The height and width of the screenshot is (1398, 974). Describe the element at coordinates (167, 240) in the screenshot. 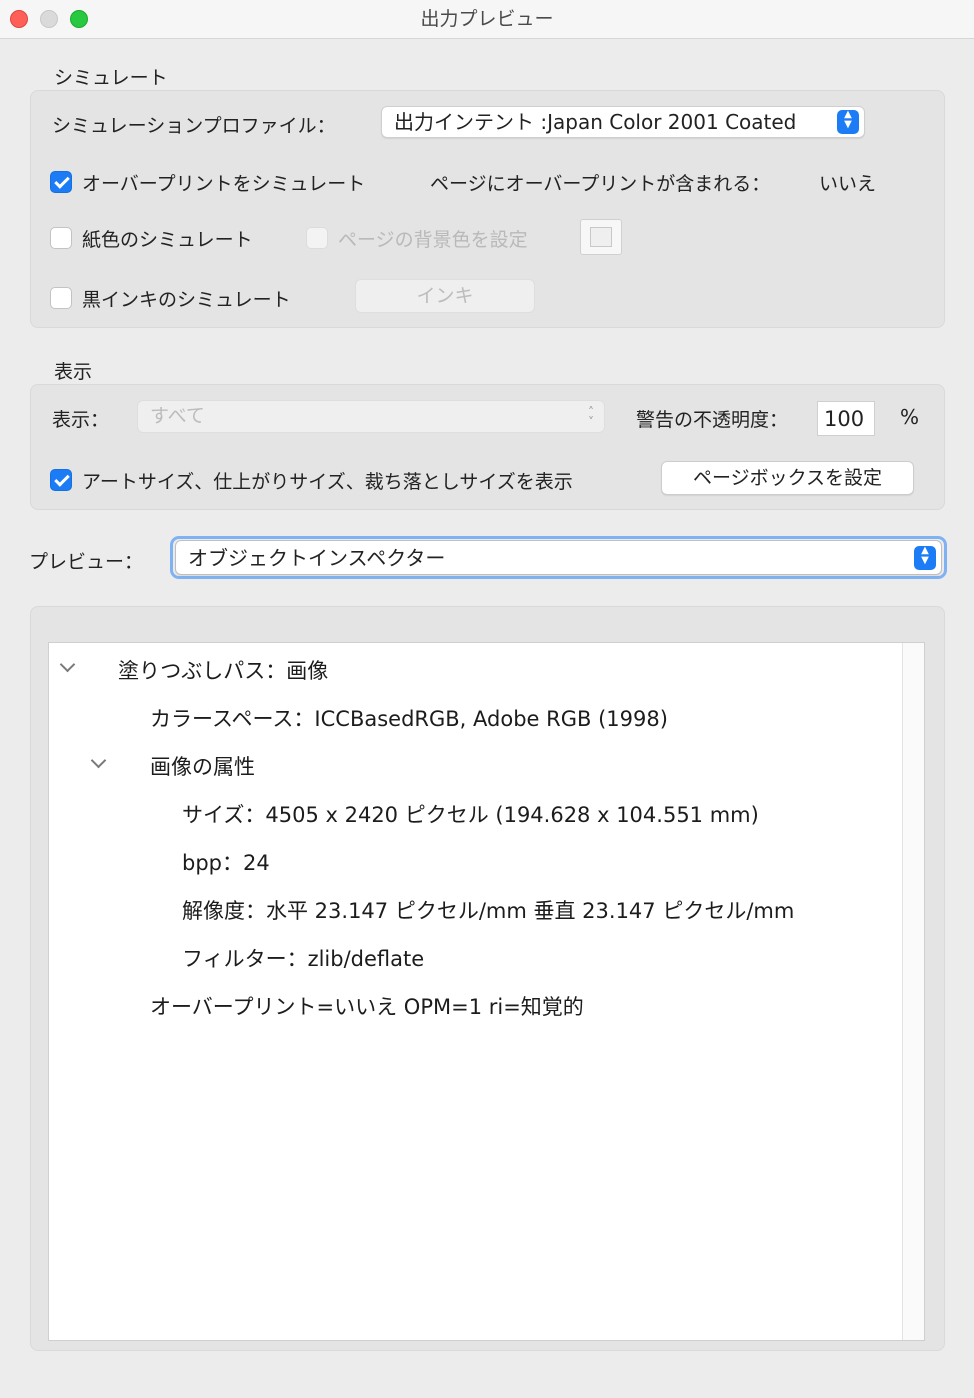

I see `paper-color-label: 紙色のシミュレート` at that location.